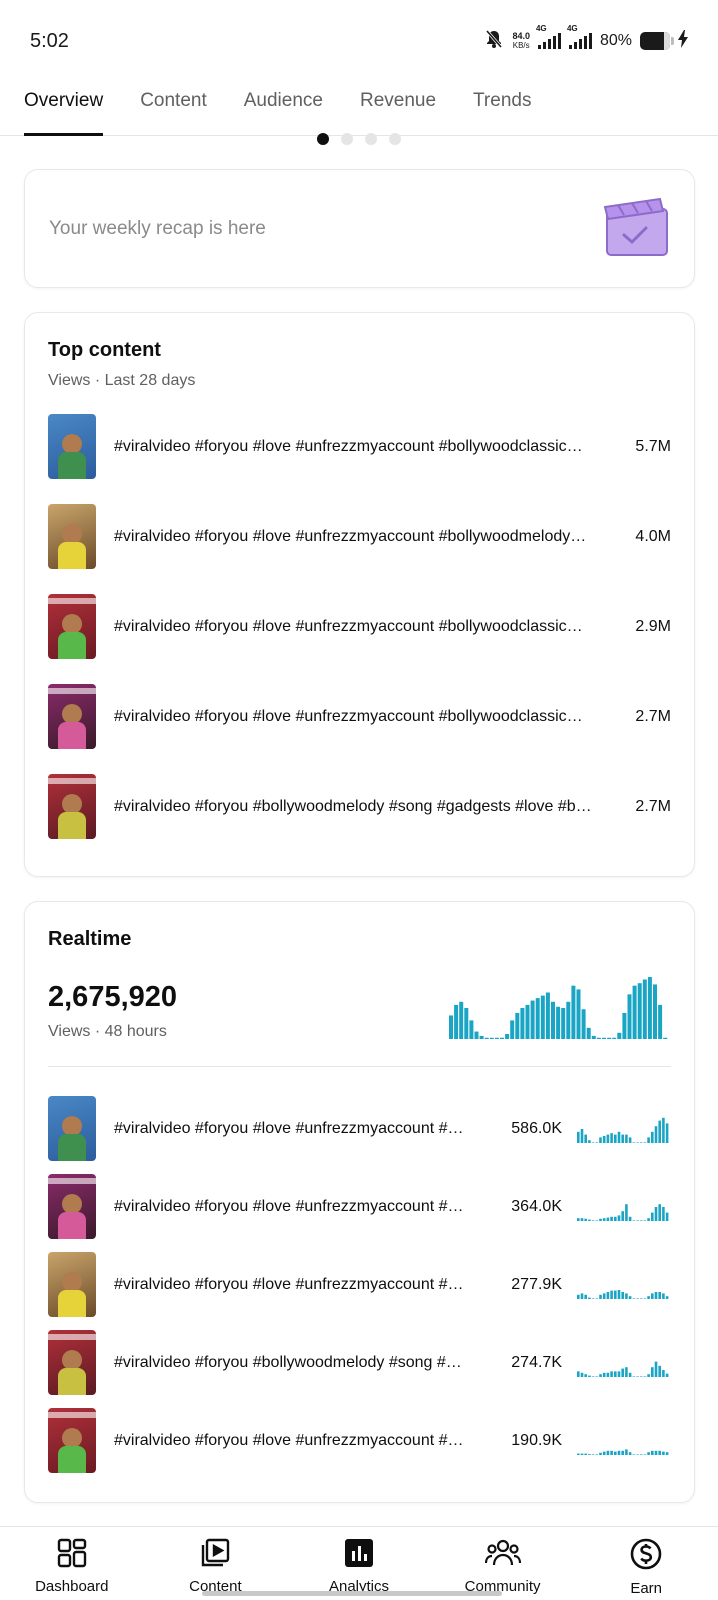 Image resolution: width=718 pixels, height=1600 pixels. Describe the element at coordinates (586, 39) in the screenshot. I see `status-icons: 84.0 KB/s 4G 4G 80%` at that location.